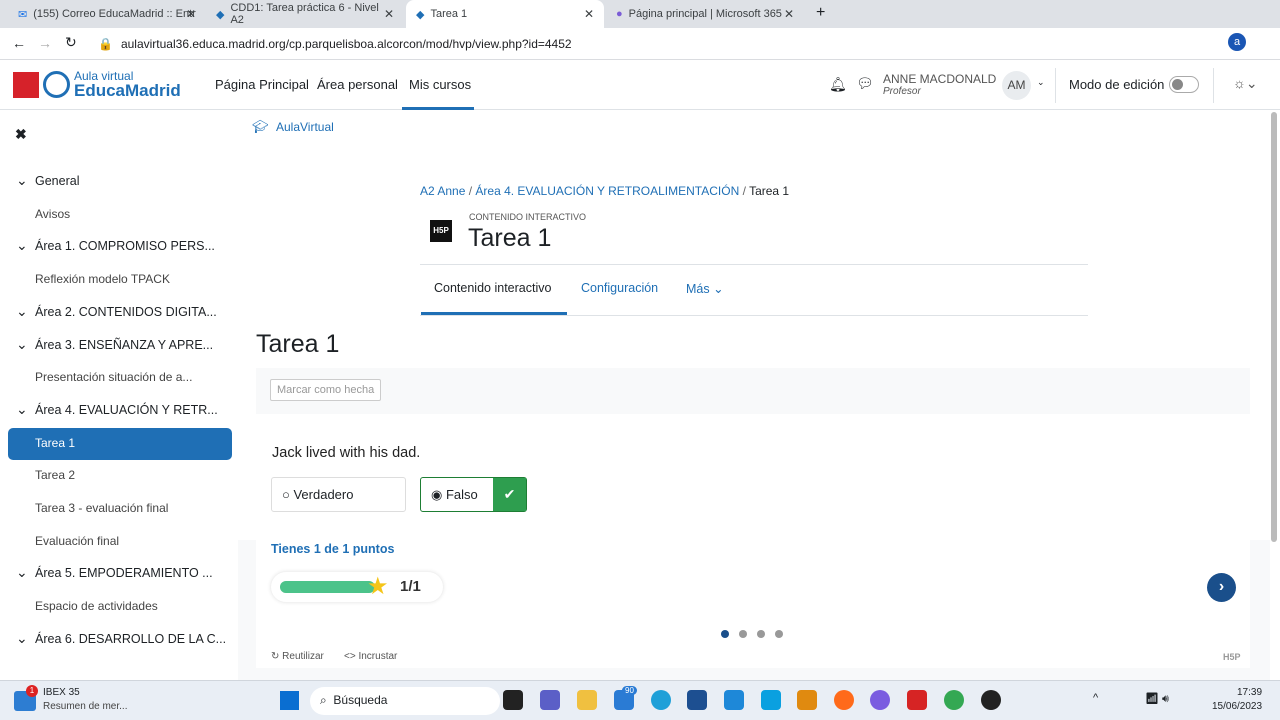  What do you see at coordinates (77, 541) in the screenshot?
I see `sidebar-item: Evaluación final` at bounding box center [77, 541].